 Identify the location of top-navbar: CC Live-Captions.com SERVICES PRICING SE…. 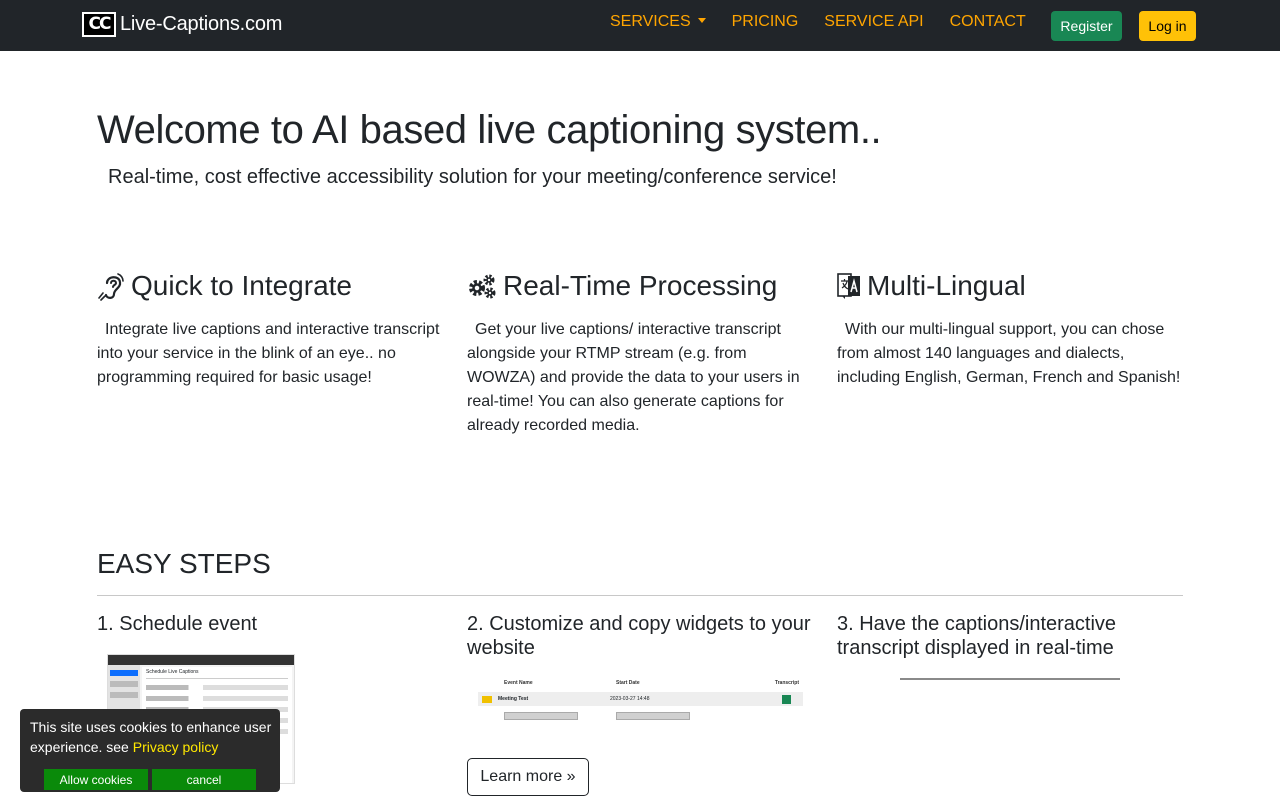
(640, 25).